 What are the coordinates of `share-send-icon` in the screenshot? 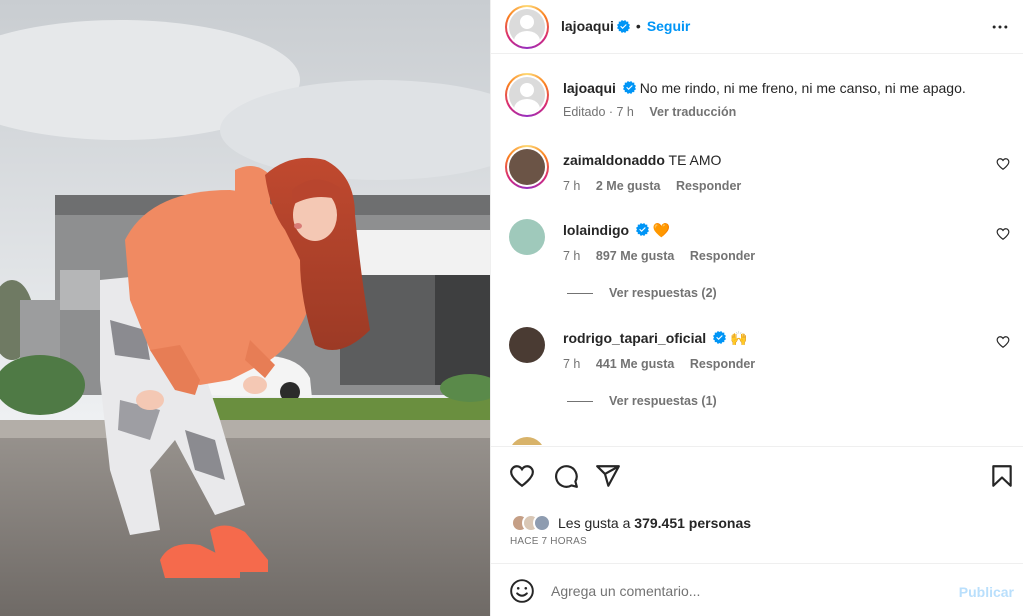 It's located at (608, 476).